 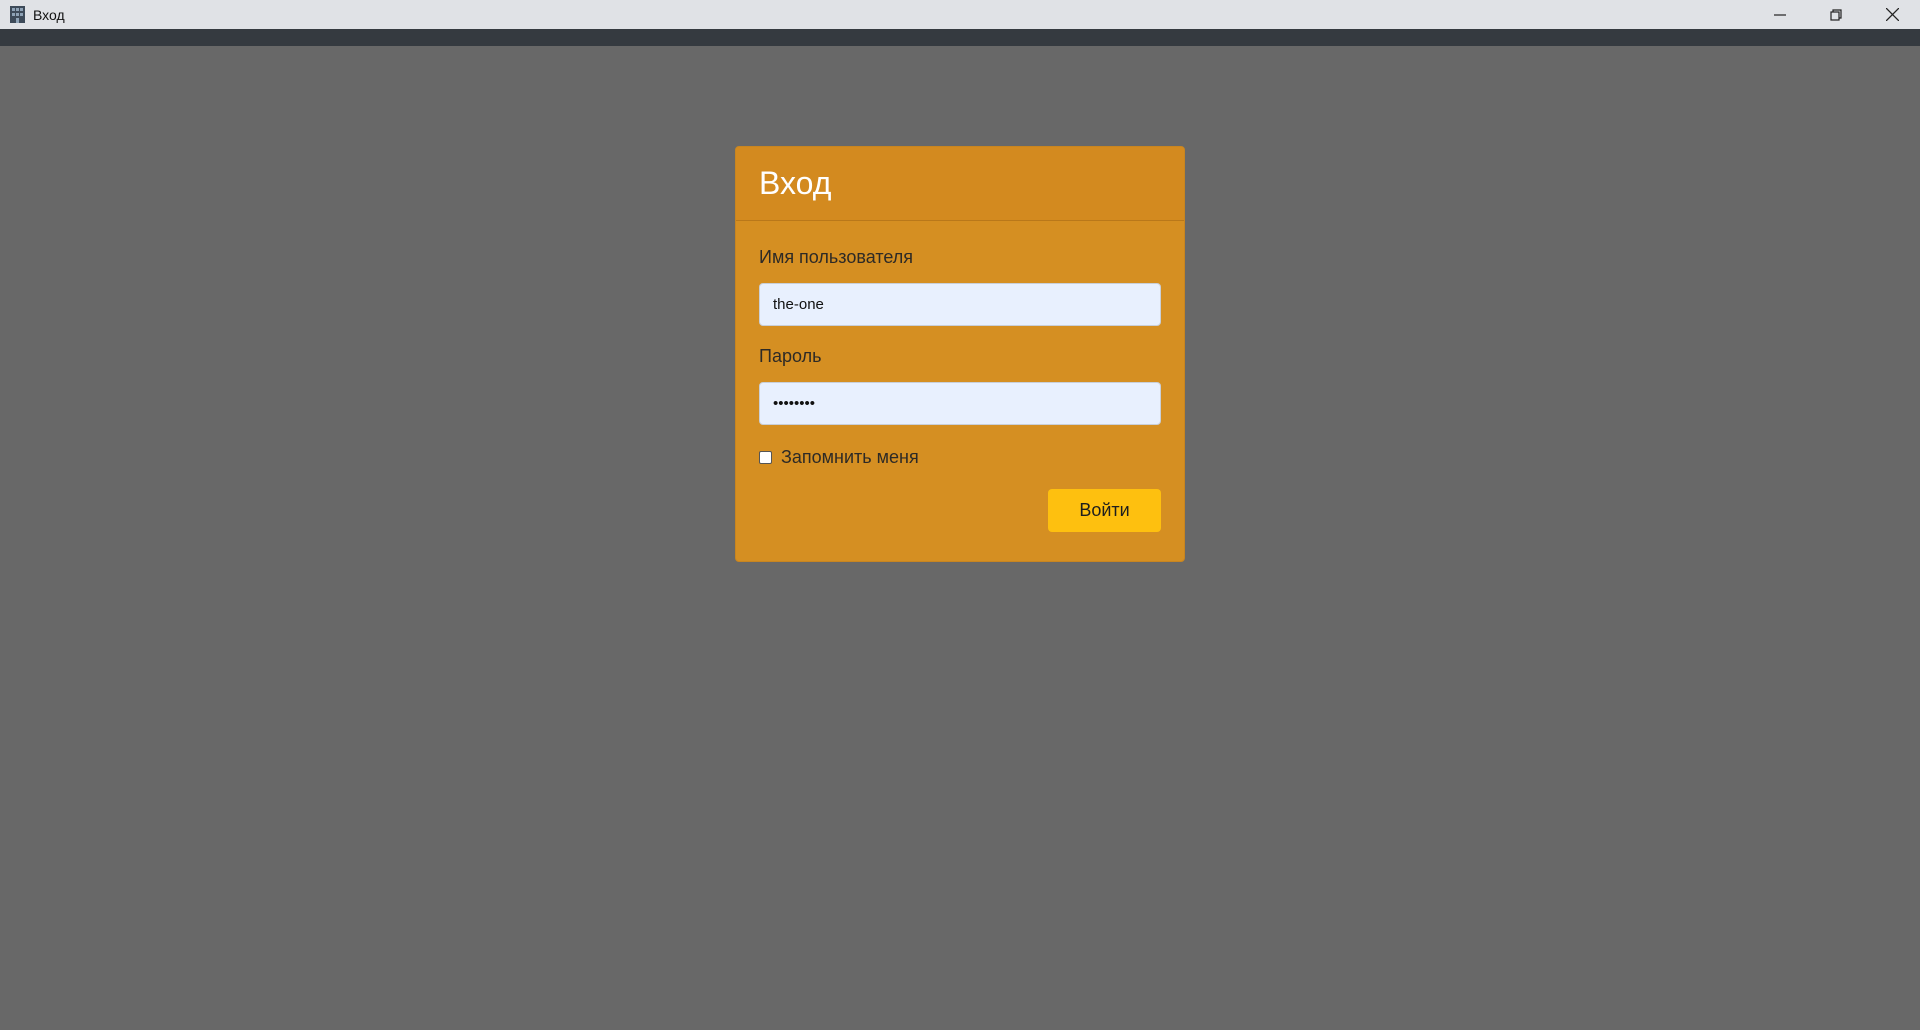 I want to click on close-button, so click(x=1892, y=14).